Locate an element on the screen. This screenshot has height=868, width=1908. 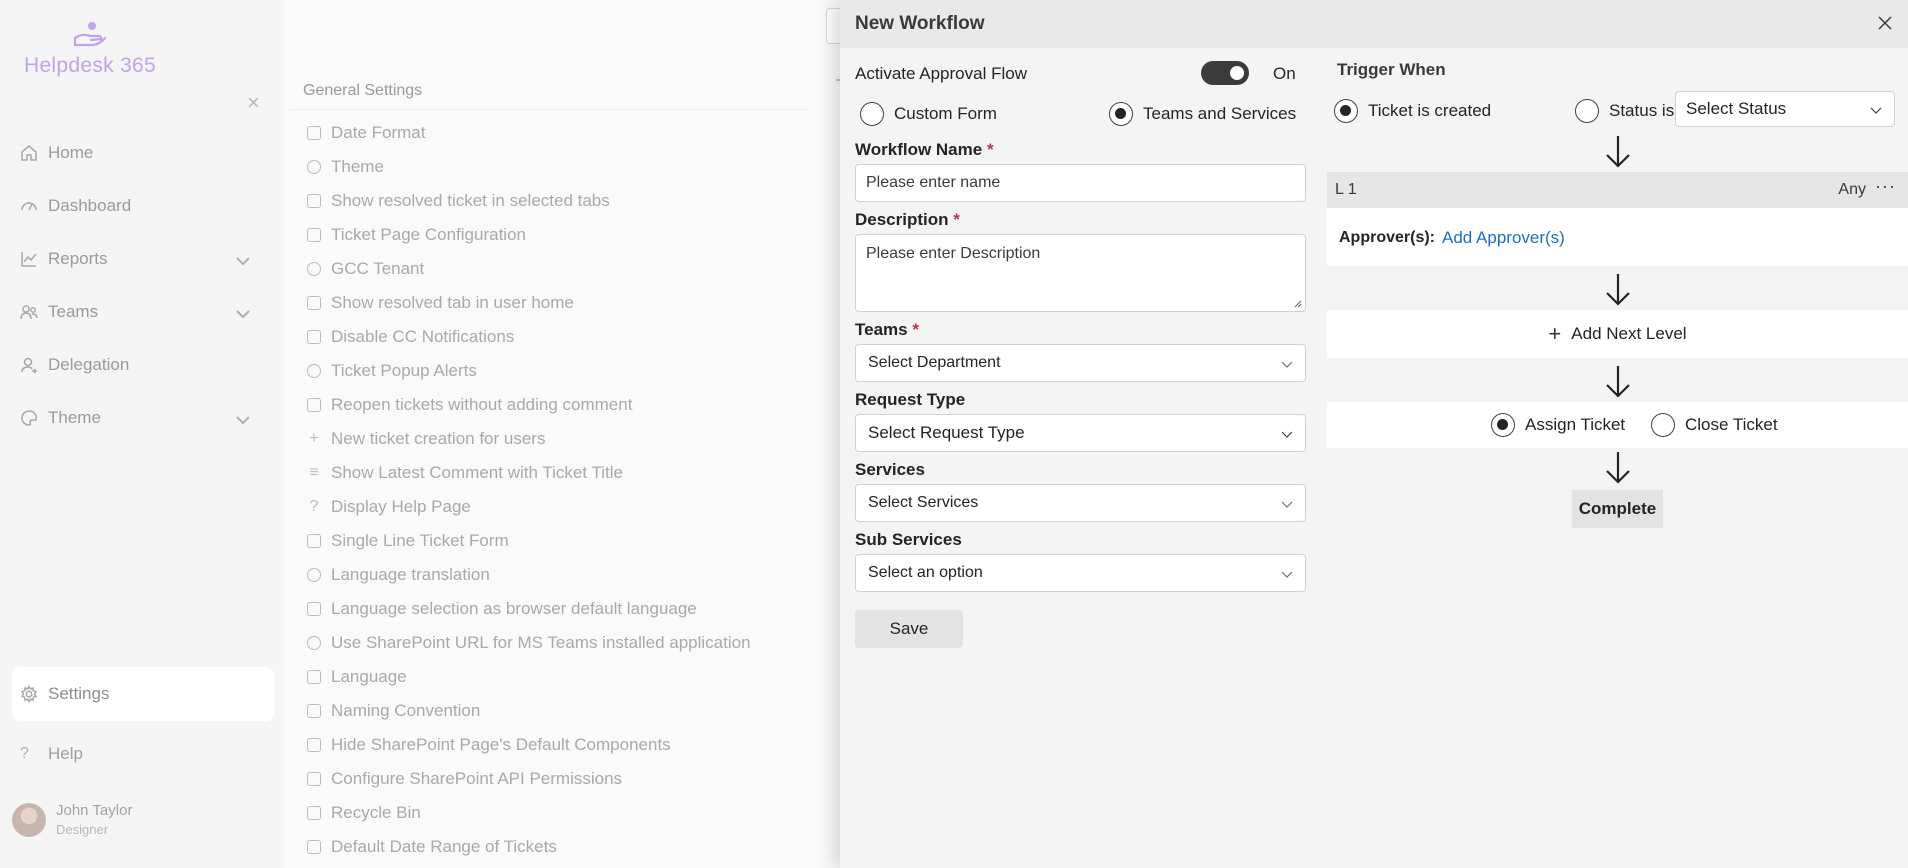
settings-item-gcc-tenant: GCC Tenant is located at coordinates (529, 269).